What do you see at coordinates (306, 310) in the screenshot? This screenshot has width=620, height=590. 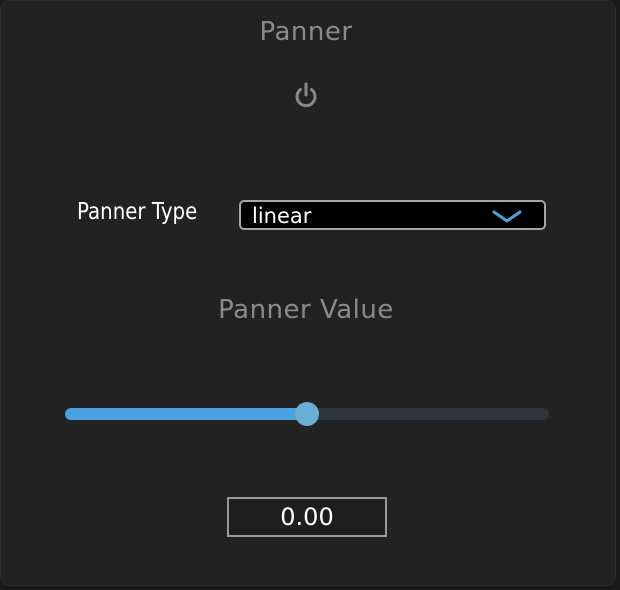 I see `panner-value-title: Panner Value` at bounding box center [306, 310].